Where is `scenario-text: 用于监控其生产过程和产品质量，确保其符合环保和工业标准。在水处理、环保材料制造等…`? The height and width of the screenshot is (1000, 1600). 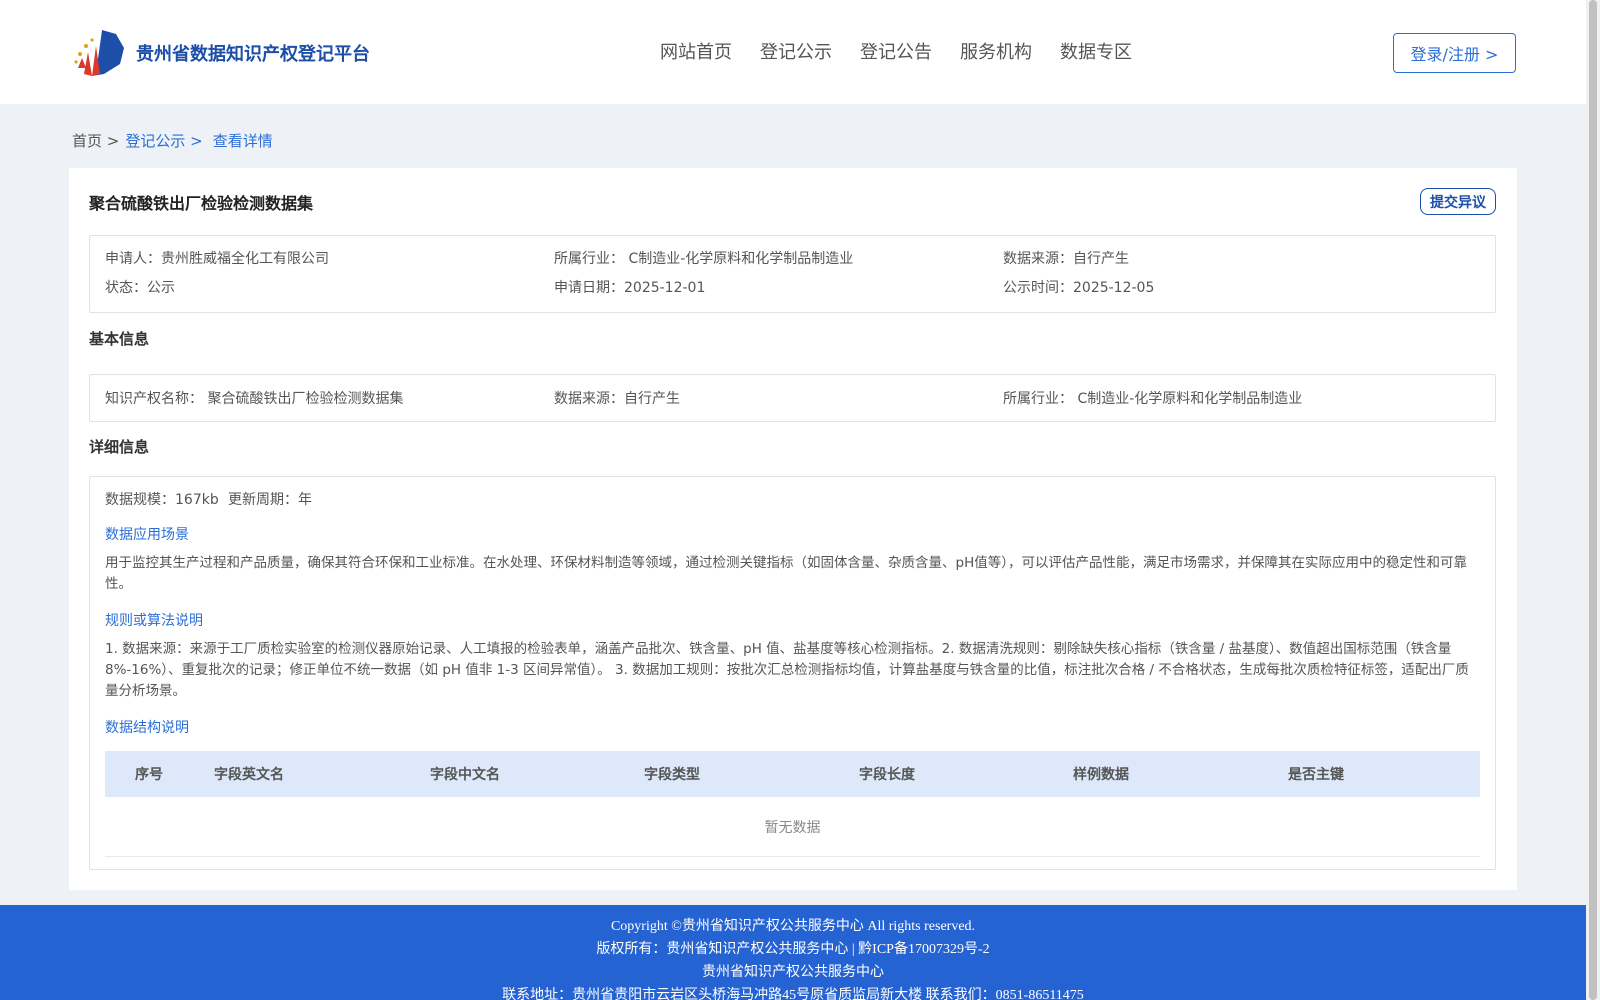 scenario-text: 用于监控其生产过程和产品质量，确保其符合环保和工业标准。在水处理、环保材料制造等… is located at coordinates (786, 573).